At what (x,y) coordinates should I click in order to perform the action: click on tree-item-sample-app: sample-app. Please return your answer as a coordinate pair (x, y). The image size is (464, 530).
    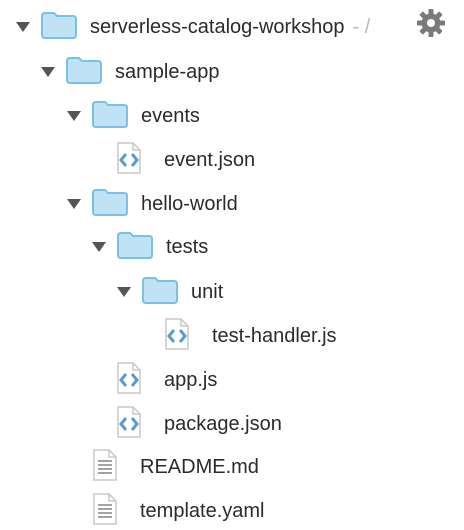
    Looking at the image, I should click on (232, 72).